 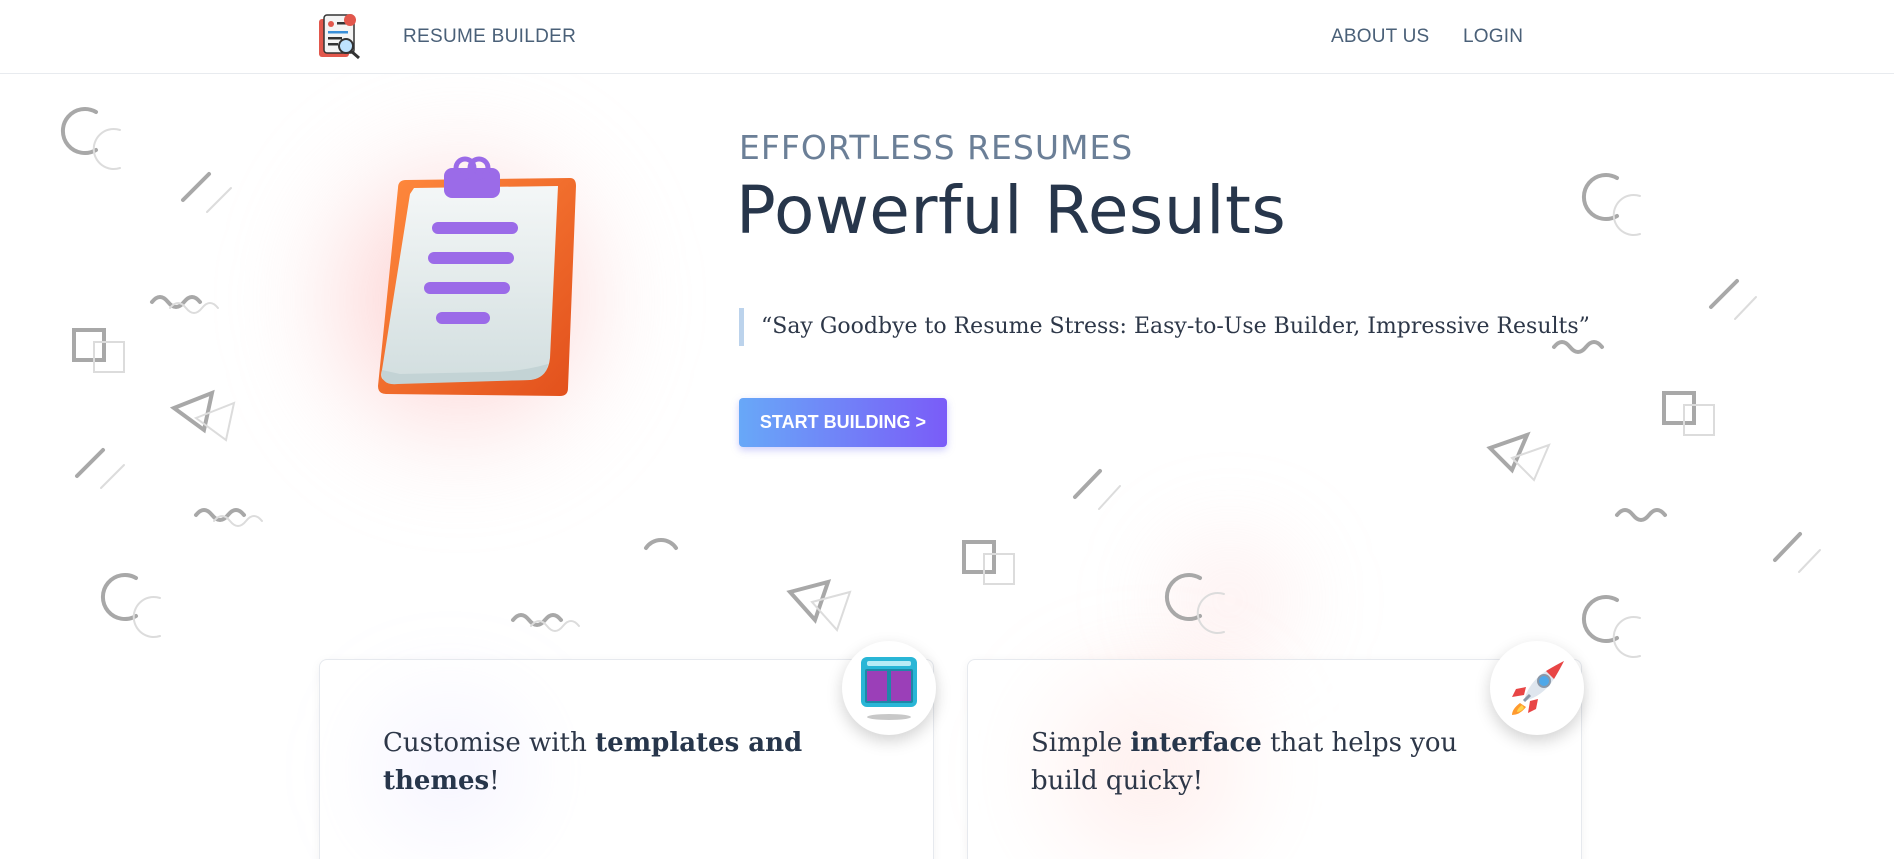 I want to click on nav-login-link: LOGIN, so click(x=1493, y=37).